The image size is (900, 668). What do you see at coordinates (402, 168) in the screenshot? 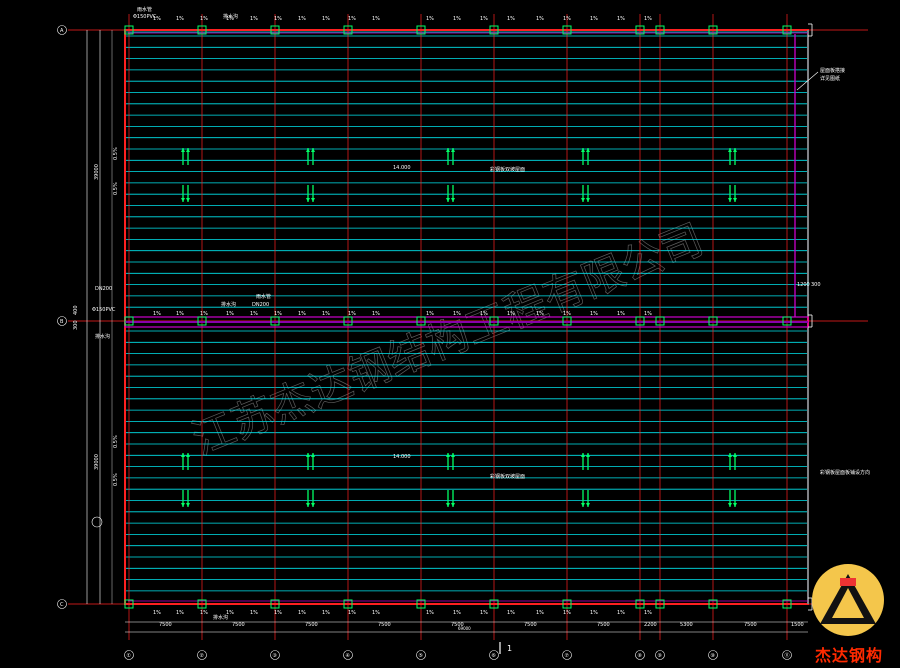
I see `label-elevation-top: 14.000` at bounding box center [402, 168].